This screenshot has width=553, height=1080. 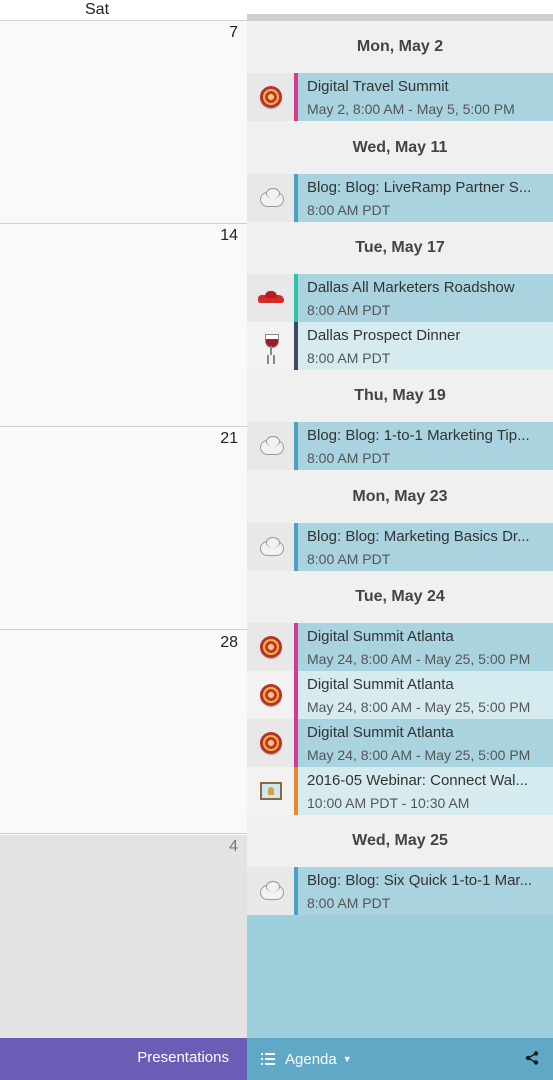 What do you see at coordinates (268, 1059) in the screenshot?
I see `list-icon` at bounding box center [268, 1059].